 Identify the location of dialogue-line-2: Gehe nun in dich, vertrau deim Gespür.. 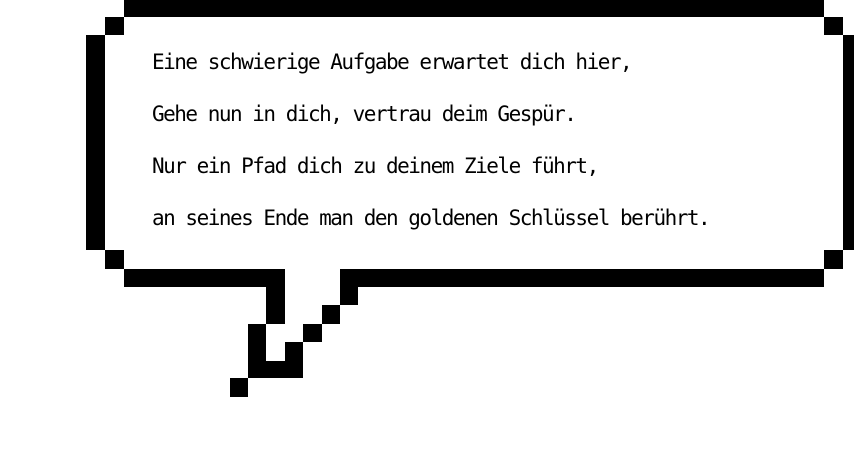
(364, 114).